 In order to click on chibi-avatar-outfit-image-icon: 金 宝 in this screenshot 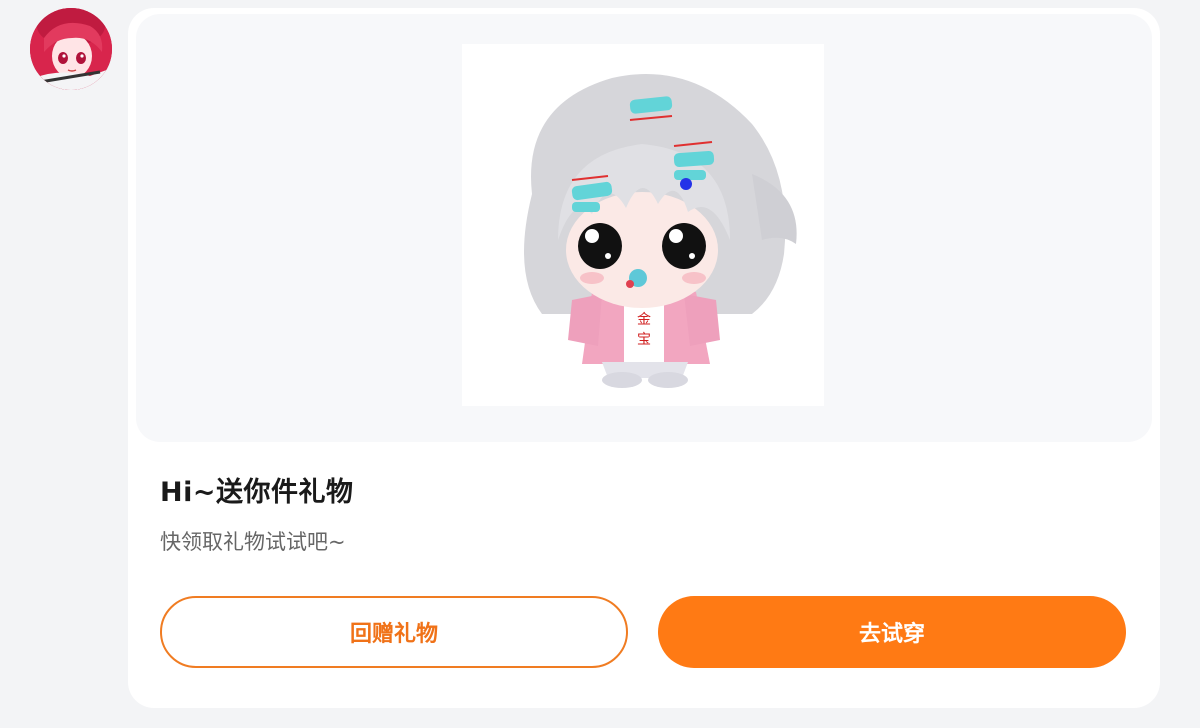, I will do `click(660, 231)`.